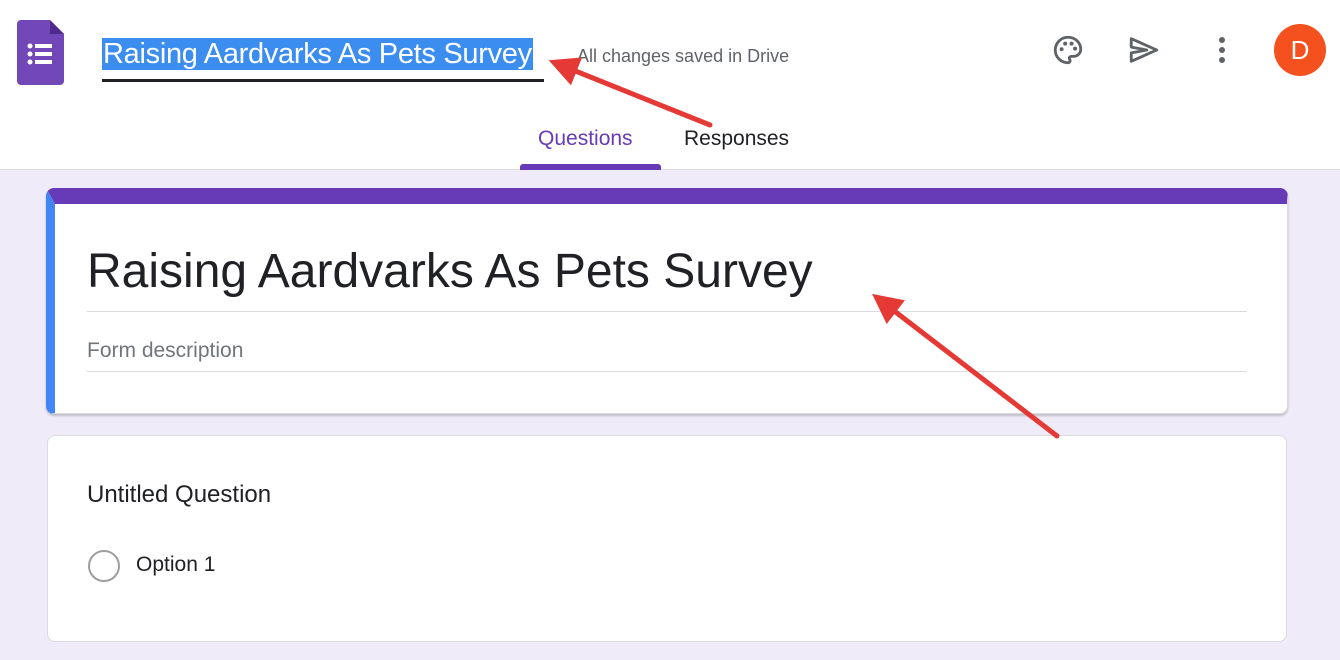 This screenshot has height=660, width=1340. Describe the element at coordinates (1300, 50) in the screenshot. I see `avatar: D` at that location.